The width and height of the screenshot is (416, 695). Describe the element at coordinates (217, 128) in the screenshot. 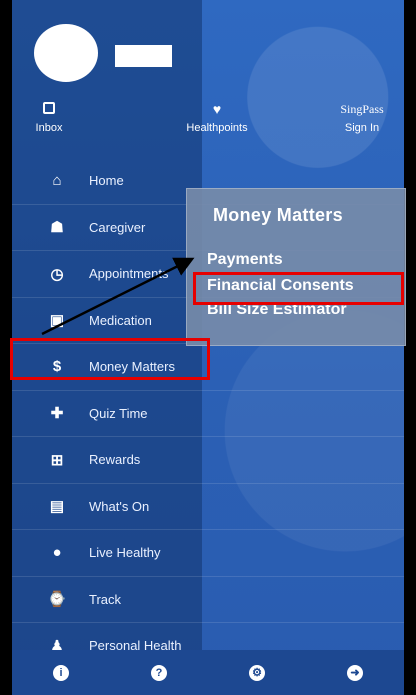

I see `healthpoints-label: Healthpoints` at that location.